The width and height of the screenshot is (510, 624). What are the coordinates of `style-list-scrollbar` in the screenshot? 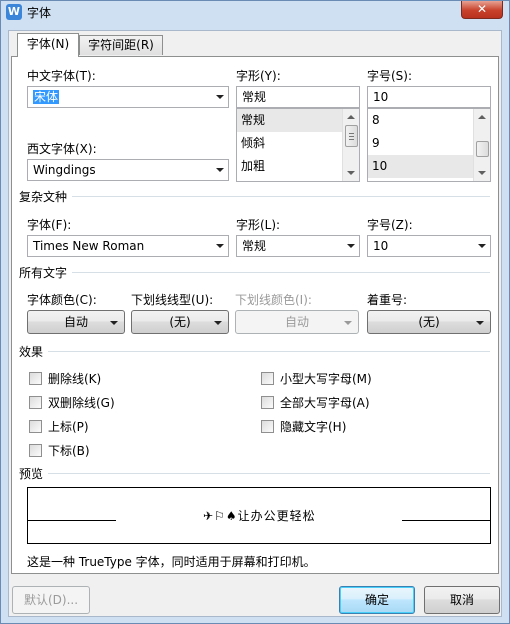 It's located at (350, 145).